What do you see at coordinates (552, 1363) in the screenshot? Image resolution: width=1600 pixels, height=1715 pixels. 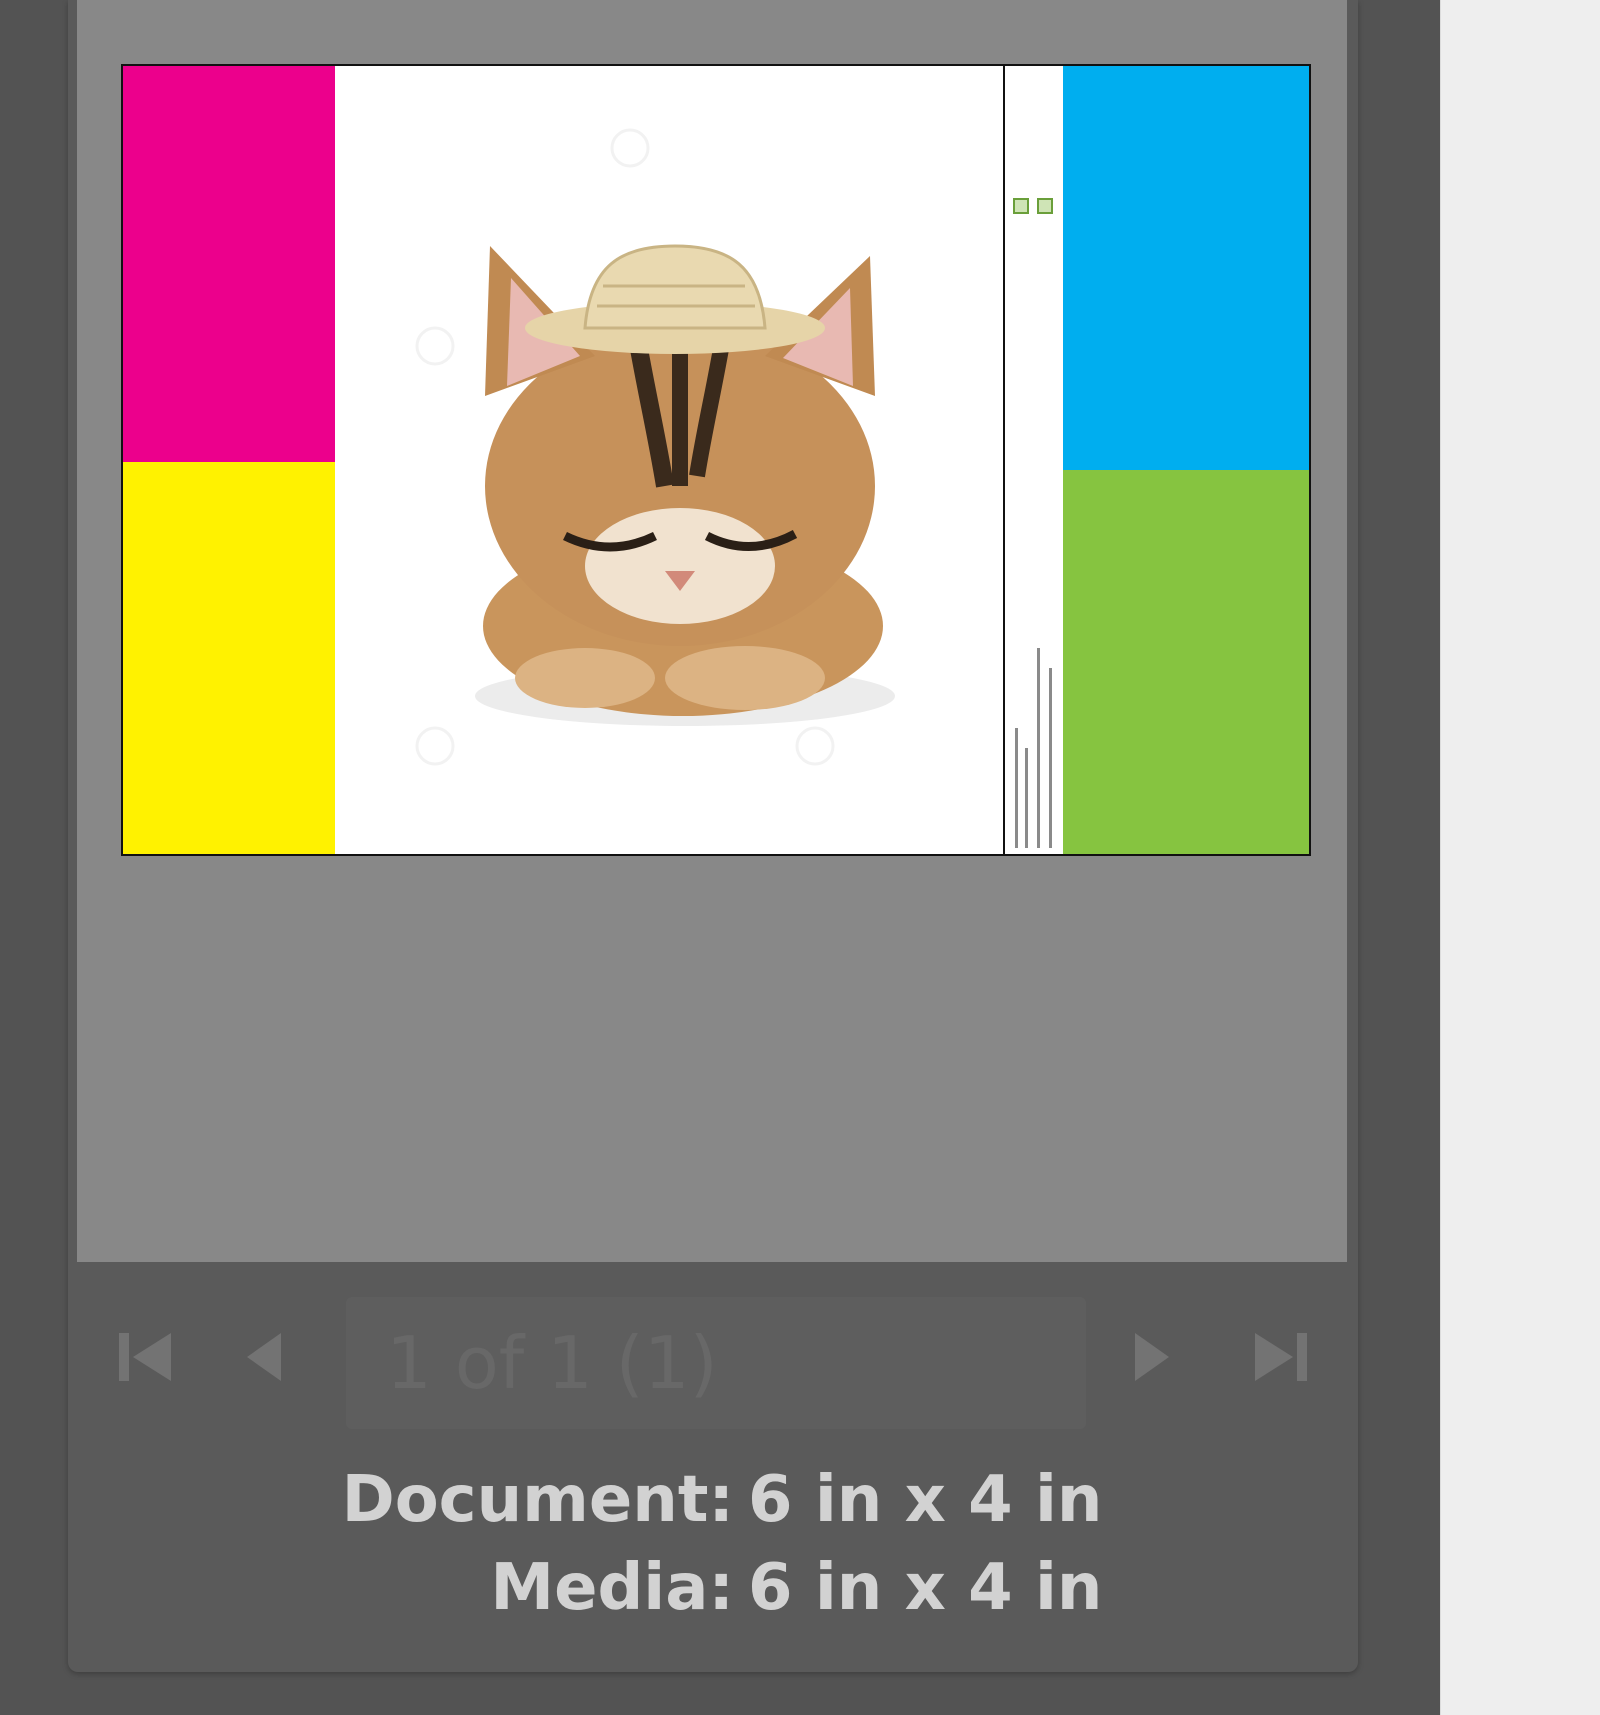 I see `page-indicator-text: 1 of 1 (1)` at bounding box center [552, 1363].